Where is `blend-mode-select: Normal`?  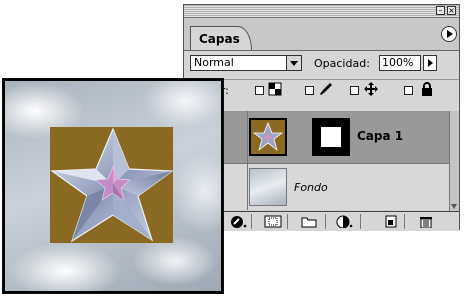
blend-mode-select: Normal is located at coordinates (246, 63).